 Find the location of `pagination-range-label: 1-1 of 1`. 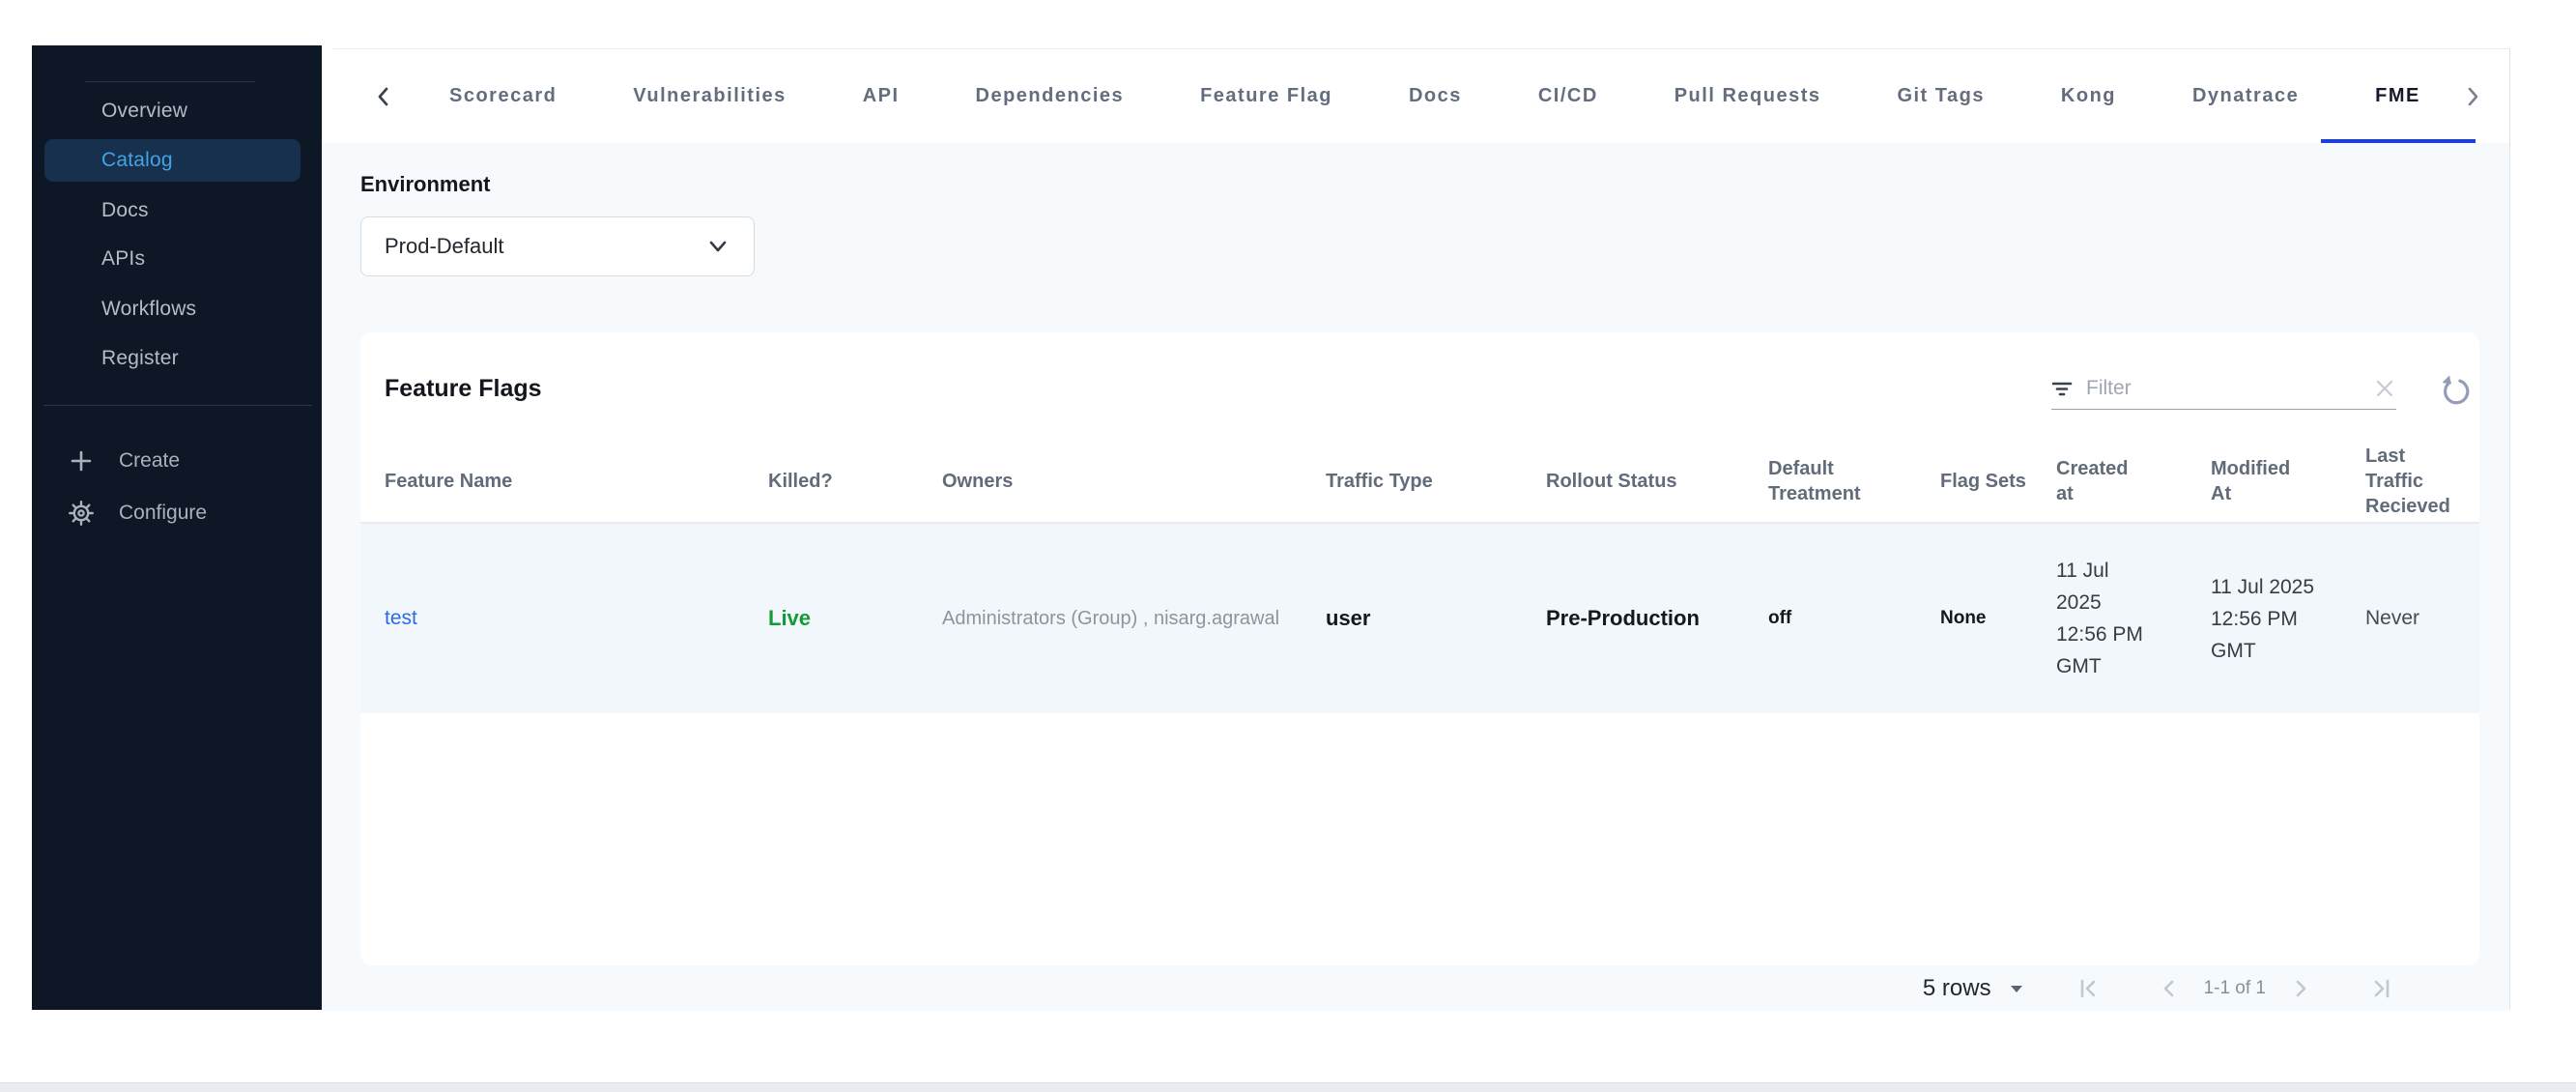

pagination-range-label: 1-1 of 1 is located at coordinates (2235, 988).